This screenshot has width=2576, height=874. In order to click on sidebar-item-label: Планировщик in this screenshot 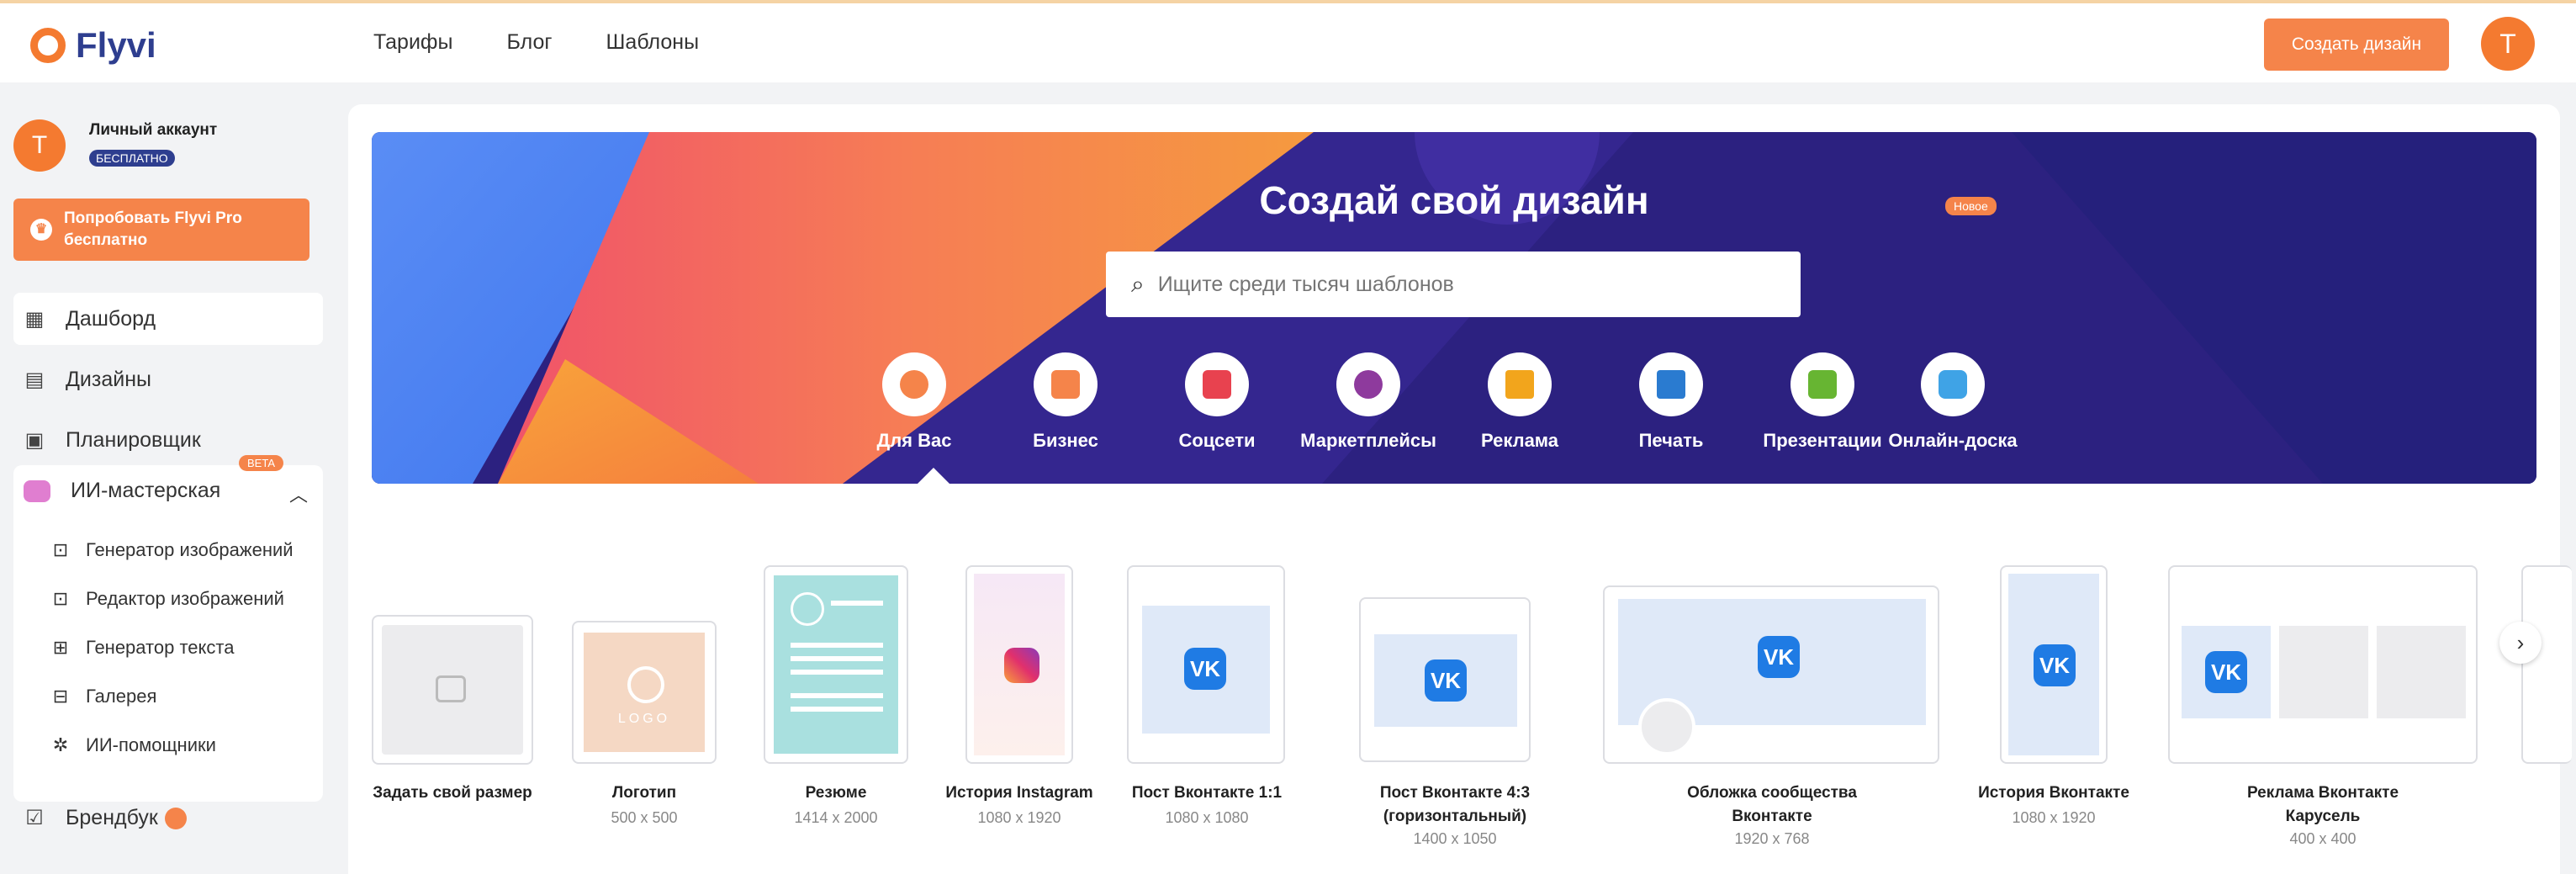, I will do `click(133, 439)`.